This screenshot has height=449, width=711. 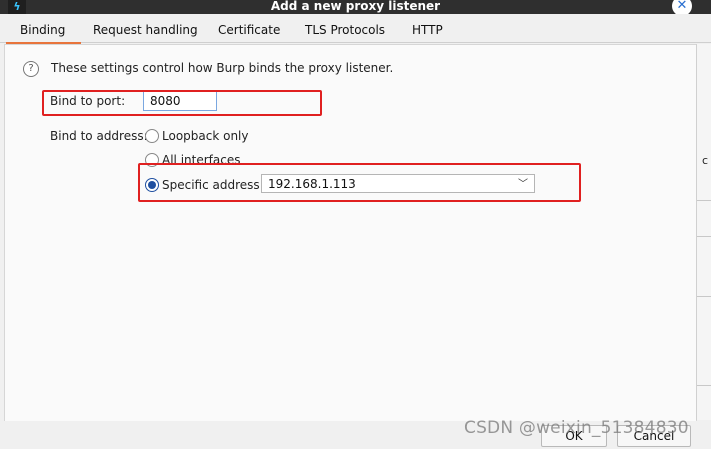 I want to click on loopback-only-label: Loopback only, so click(x=205, y=136).